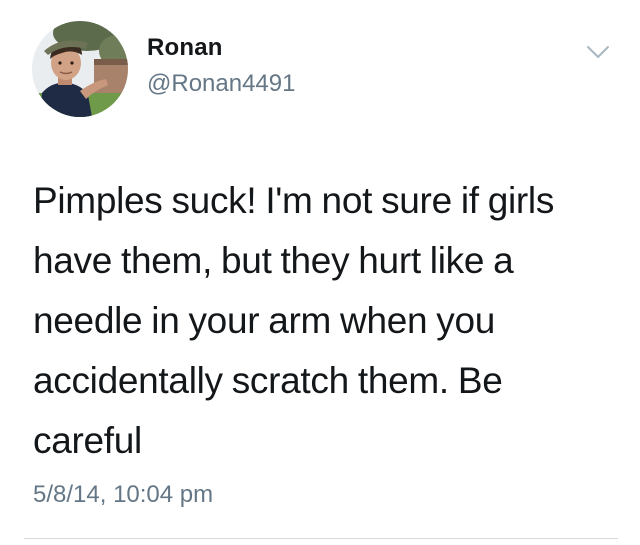 The image size is (640, 545). I want to click on author-handle: @Ronan4491, so click(221, 84).